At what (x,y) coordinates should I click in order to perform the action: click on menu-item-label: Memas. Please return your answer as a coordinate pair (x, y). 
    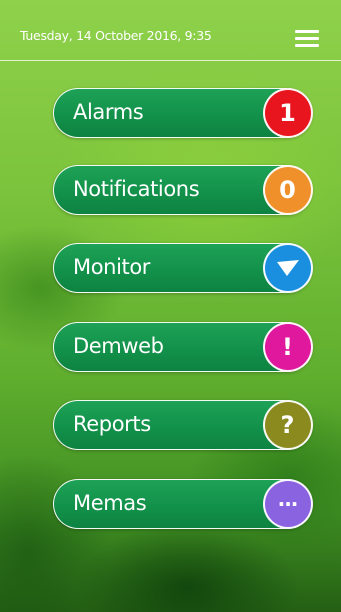
    Looking at the image, I should click on (110, 503).